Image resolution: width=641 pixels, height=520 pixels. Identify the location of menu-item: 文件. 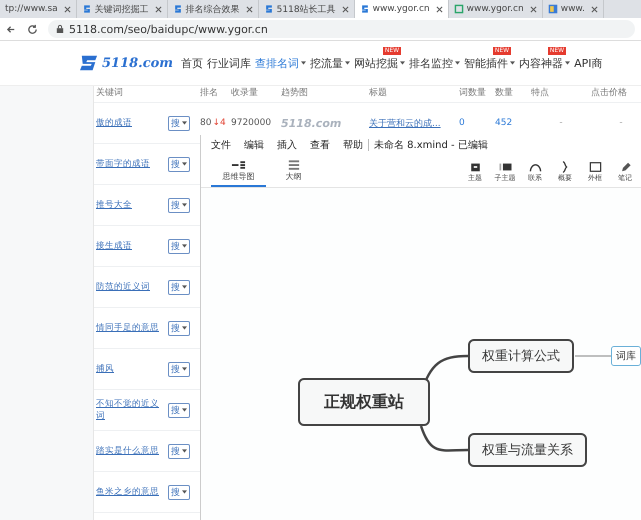
(221, 145).